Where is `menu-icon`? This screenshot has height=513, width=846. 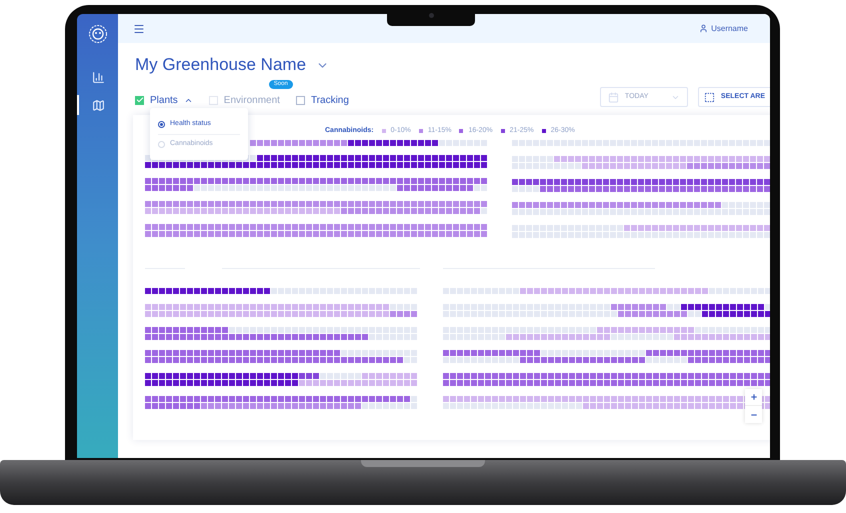
menu-icon is located at coordinates (139, 28).